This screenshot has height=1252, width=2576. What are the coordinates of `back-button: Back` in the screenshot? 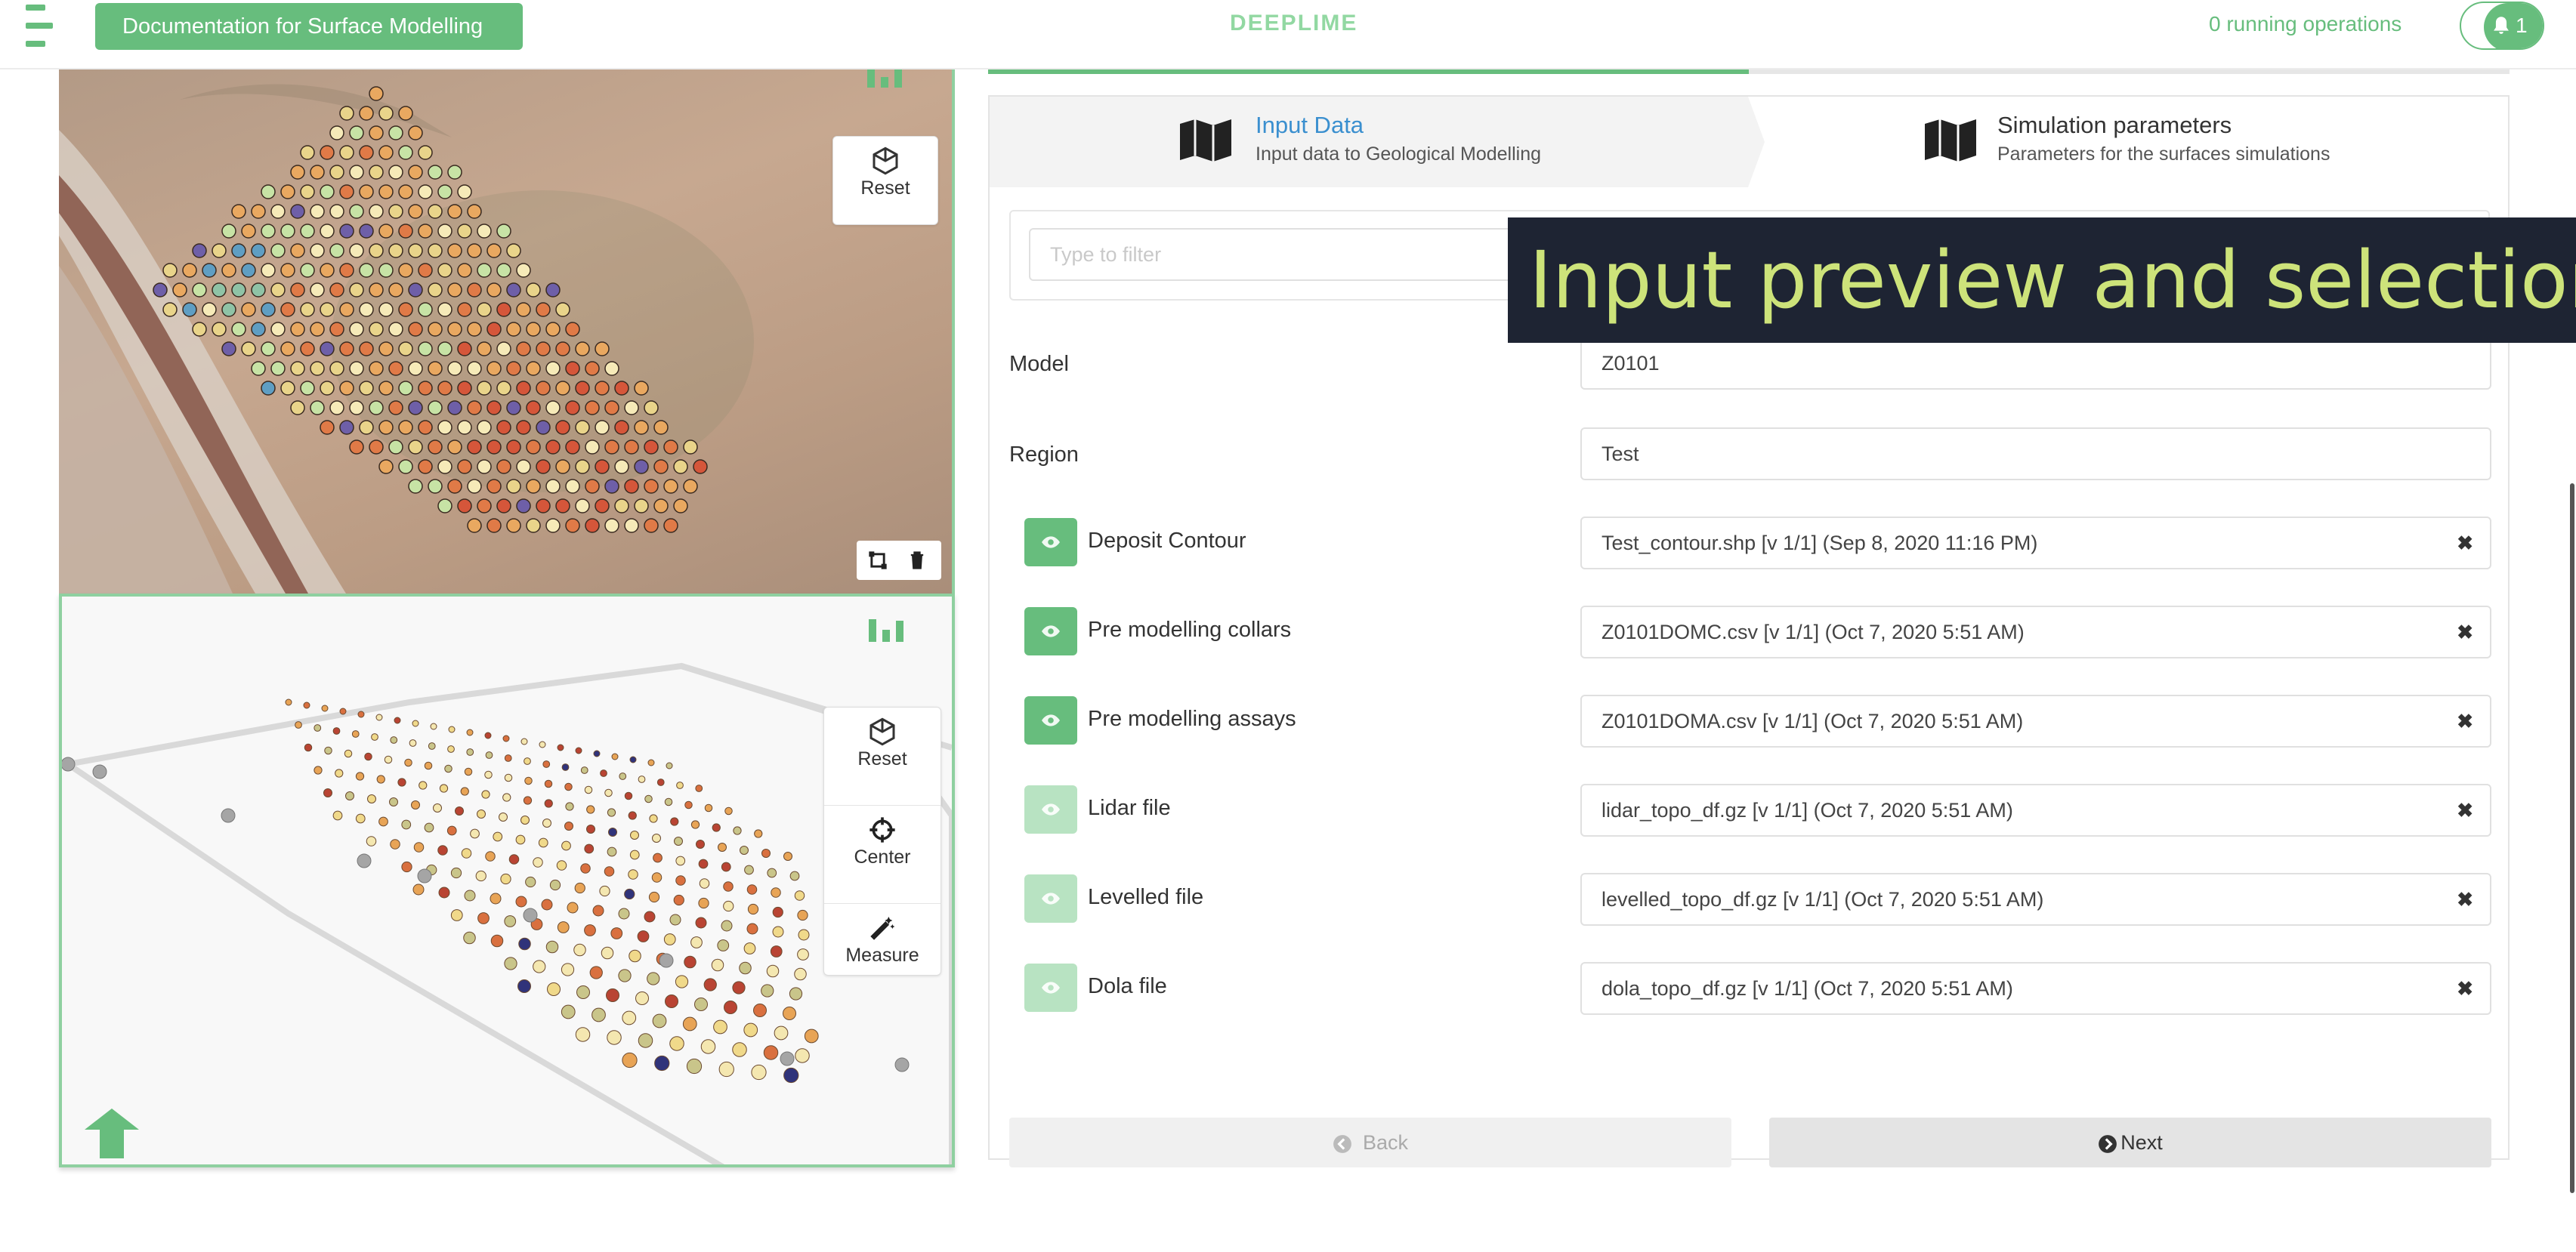 It's located at (1370, 1142).